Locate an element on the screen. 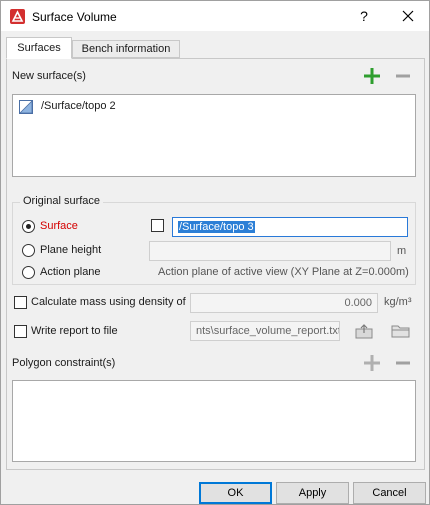 Image resolution: width=430 pixels, height=505 pixels. surface-input: /Surface/topo 3 is located at coordinates (290, 227).